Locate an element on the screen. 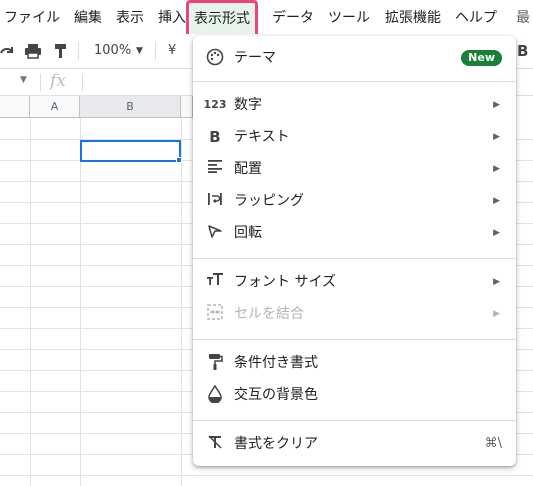  menu-item-label: 配置 is located at coordinates (248, 169).